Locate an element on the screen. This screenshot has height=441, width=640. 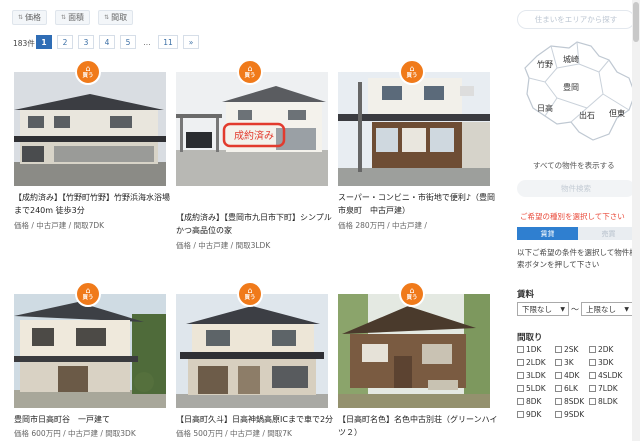
listing-card: ⌂ 買う 【日高町名色】名色中古別荘（グリーンハイツ２） is located at coordinates (417, 361).